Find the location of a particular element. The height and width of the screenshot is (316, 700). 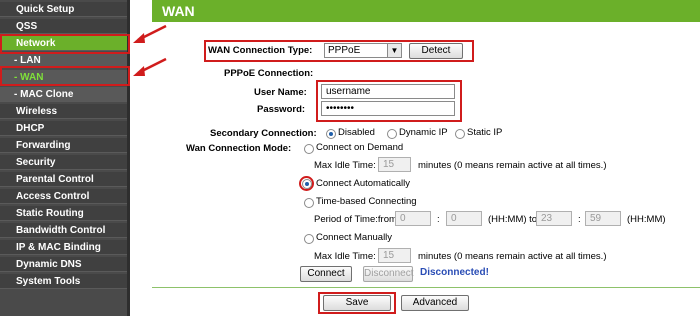

sidebar-item-access-control: Access Control is located at coordinates (63, 196).